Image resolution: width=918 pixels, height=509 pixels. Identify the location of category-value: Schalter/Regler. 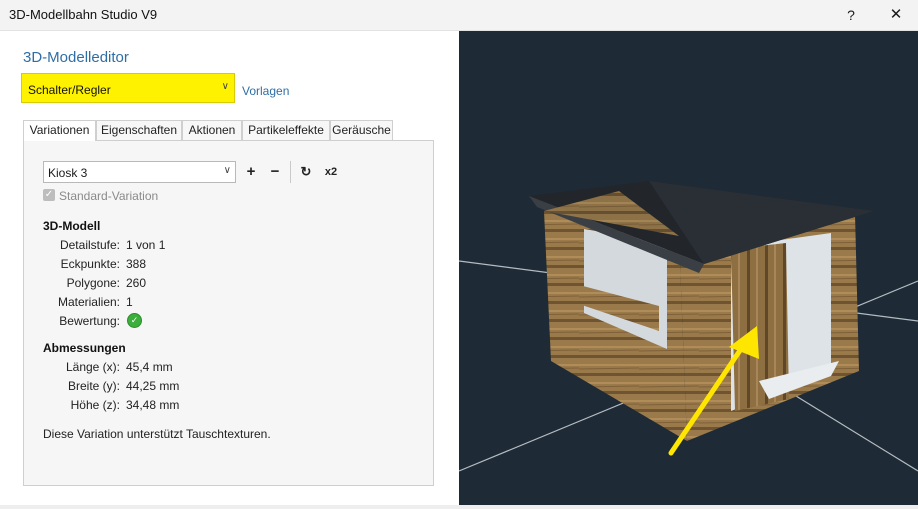
(69, 90).